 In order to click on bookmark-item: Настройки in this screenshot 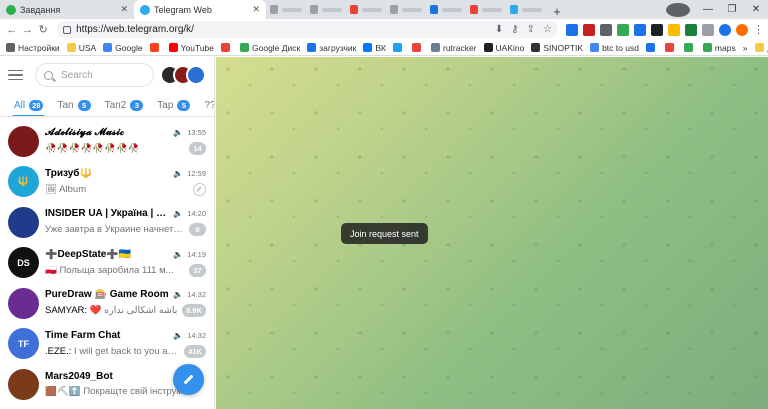, I will do `click(33, 48)`.